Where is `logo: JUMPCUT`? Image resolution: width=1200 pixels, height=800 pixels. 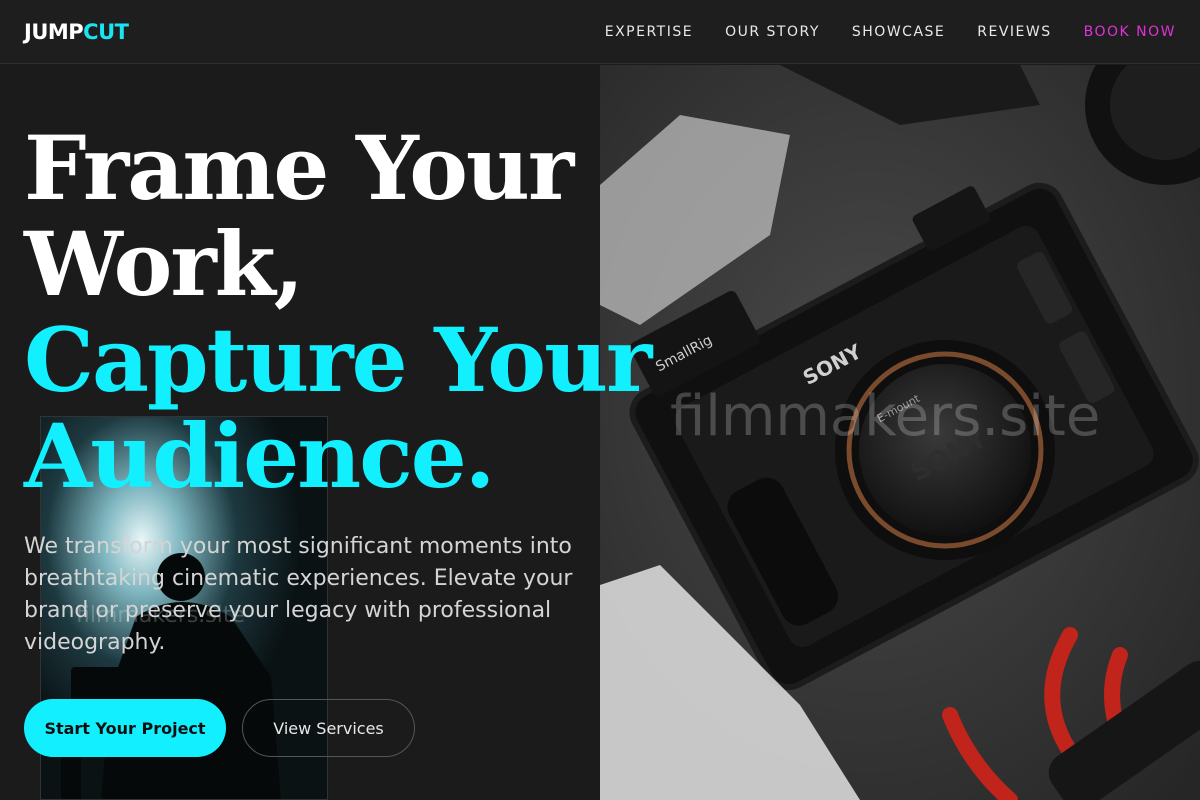 logo: JUMPCUT is located at coordinates (76, 31).